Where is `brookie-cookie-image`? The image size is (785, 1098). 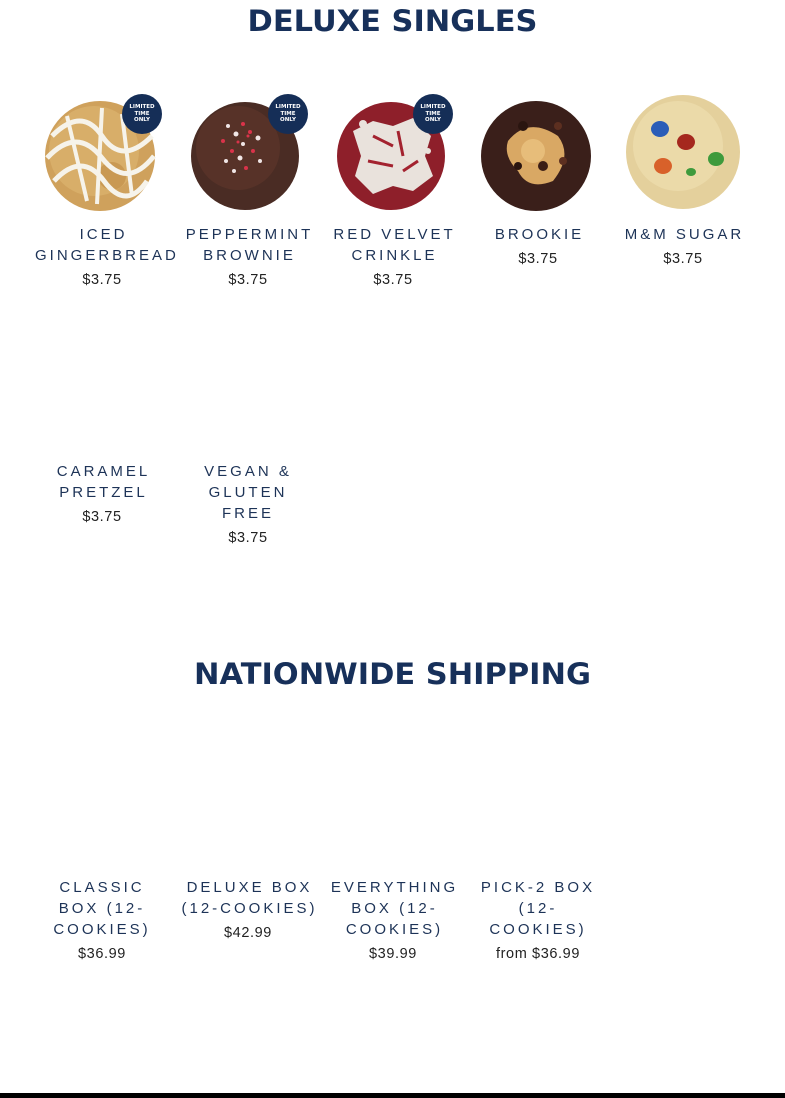 brookie-cookie-image is located at coordinates (538, 156).